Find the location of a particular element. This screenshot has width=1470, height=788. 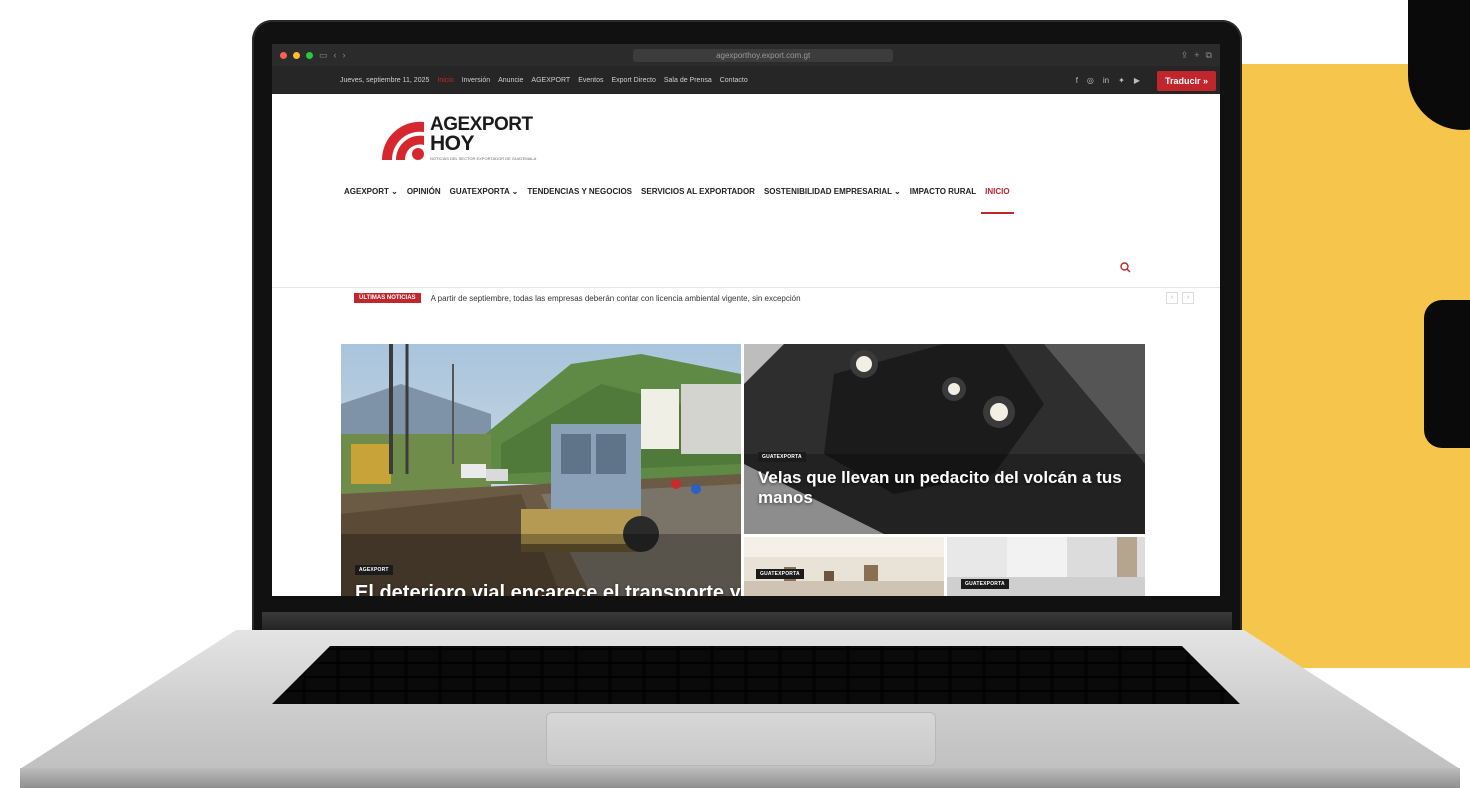

topbar-link-inversion: Inversión is located at coordinates (476, 80).